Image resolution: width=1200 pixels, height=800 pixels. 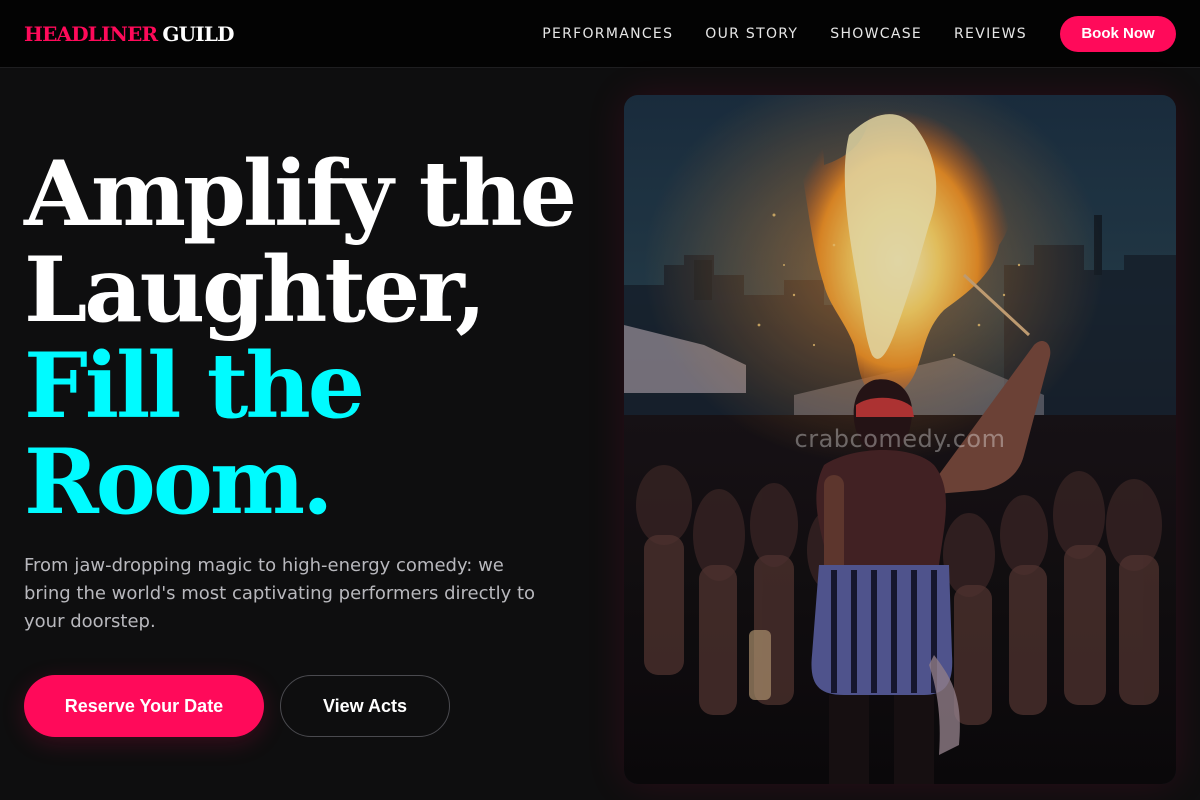 What do you see at coordinates (91, 33) in the screenshot?
I see `brand-accent-word: HEADLINER` at bounding box center [91, 33].